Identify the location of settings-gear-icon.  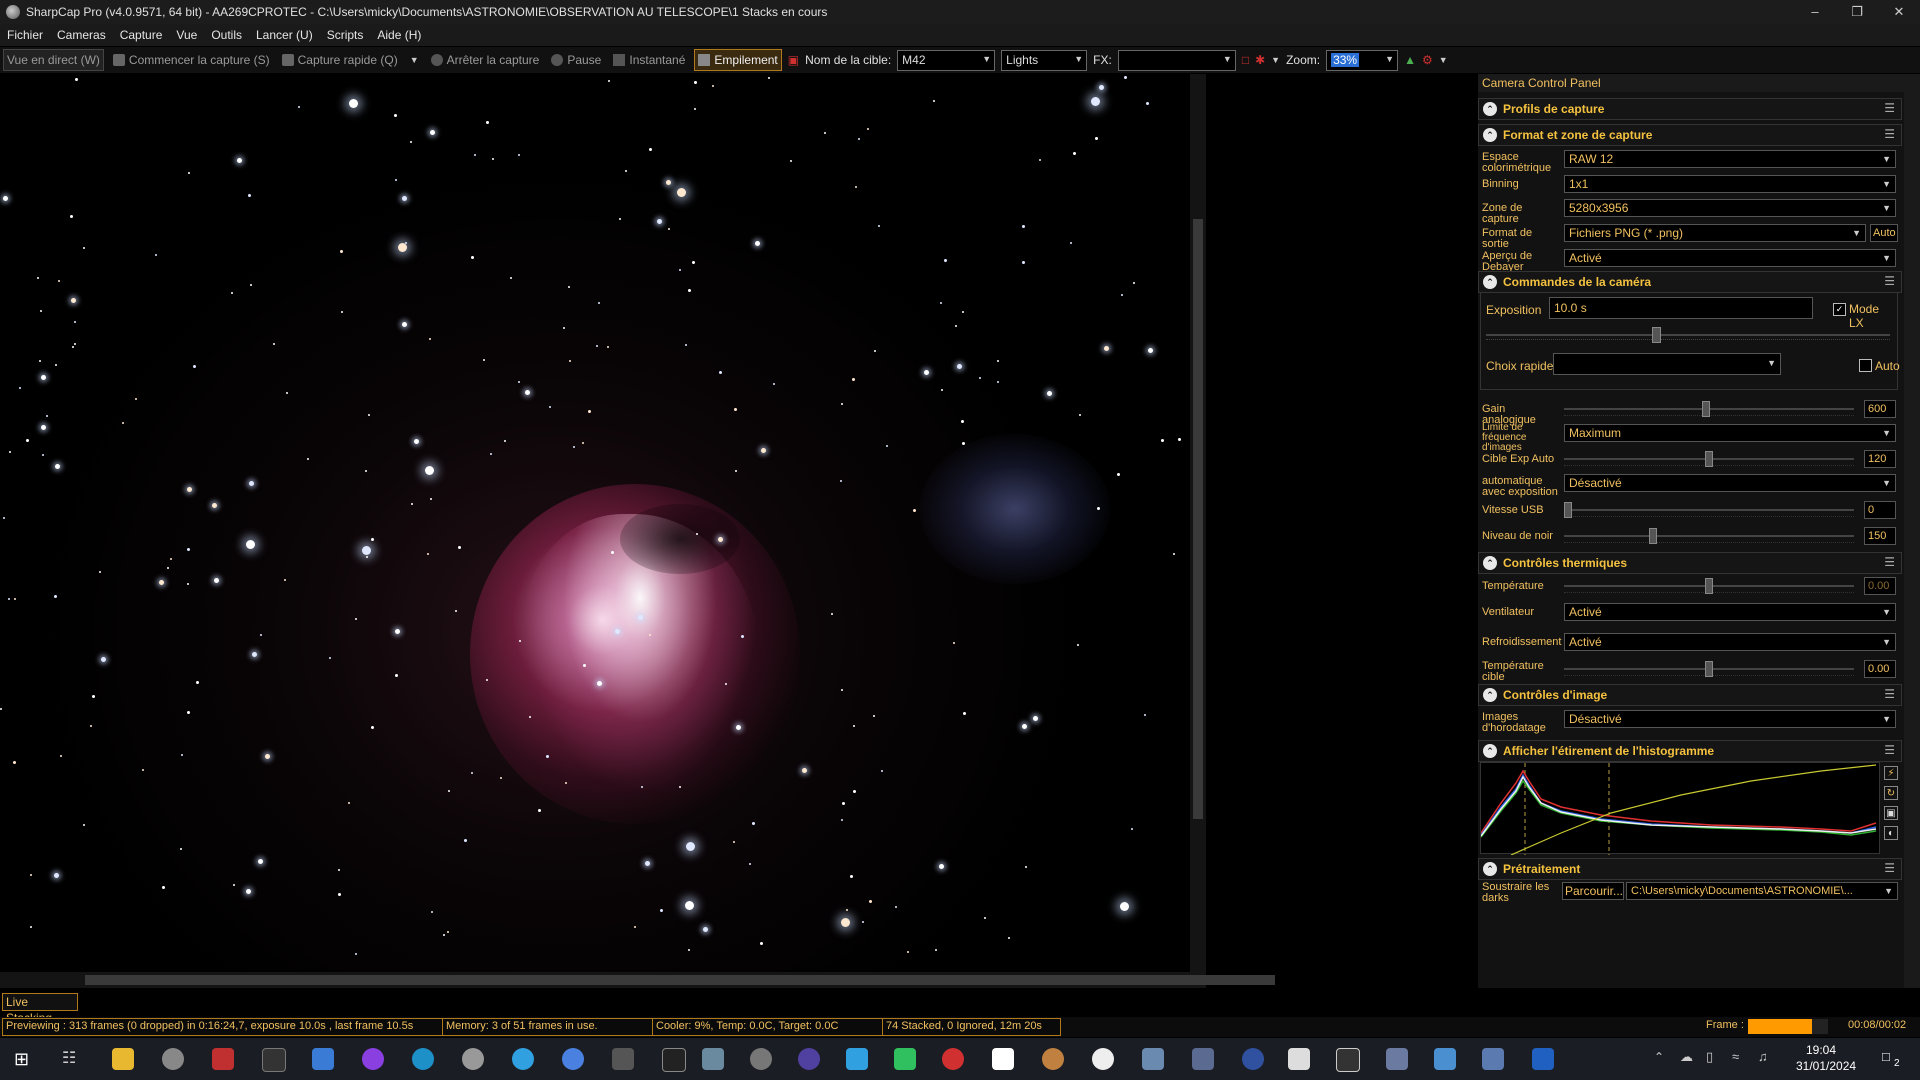
(173, 1059).